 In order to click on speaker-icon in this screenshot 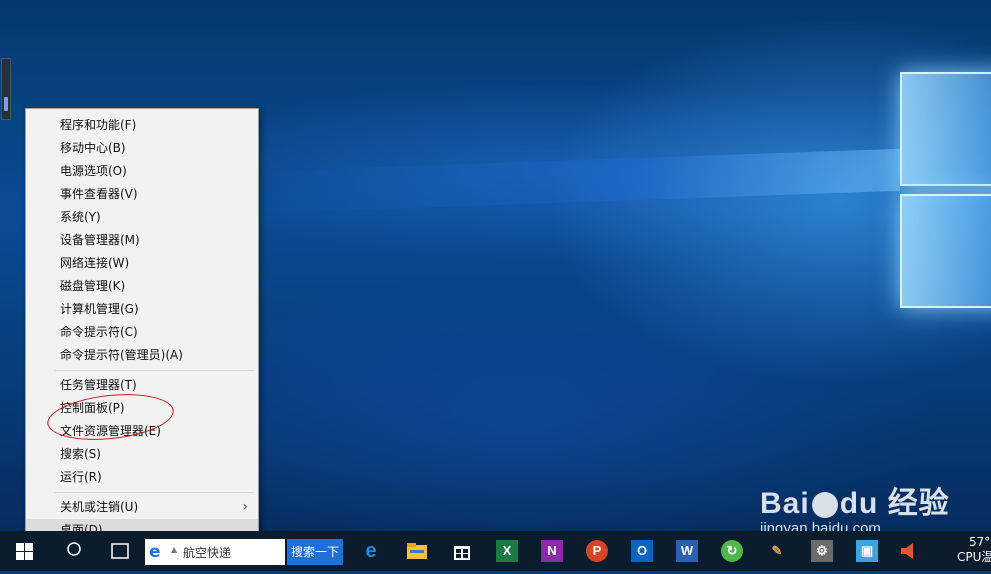, I will do `click(908, 551)`.